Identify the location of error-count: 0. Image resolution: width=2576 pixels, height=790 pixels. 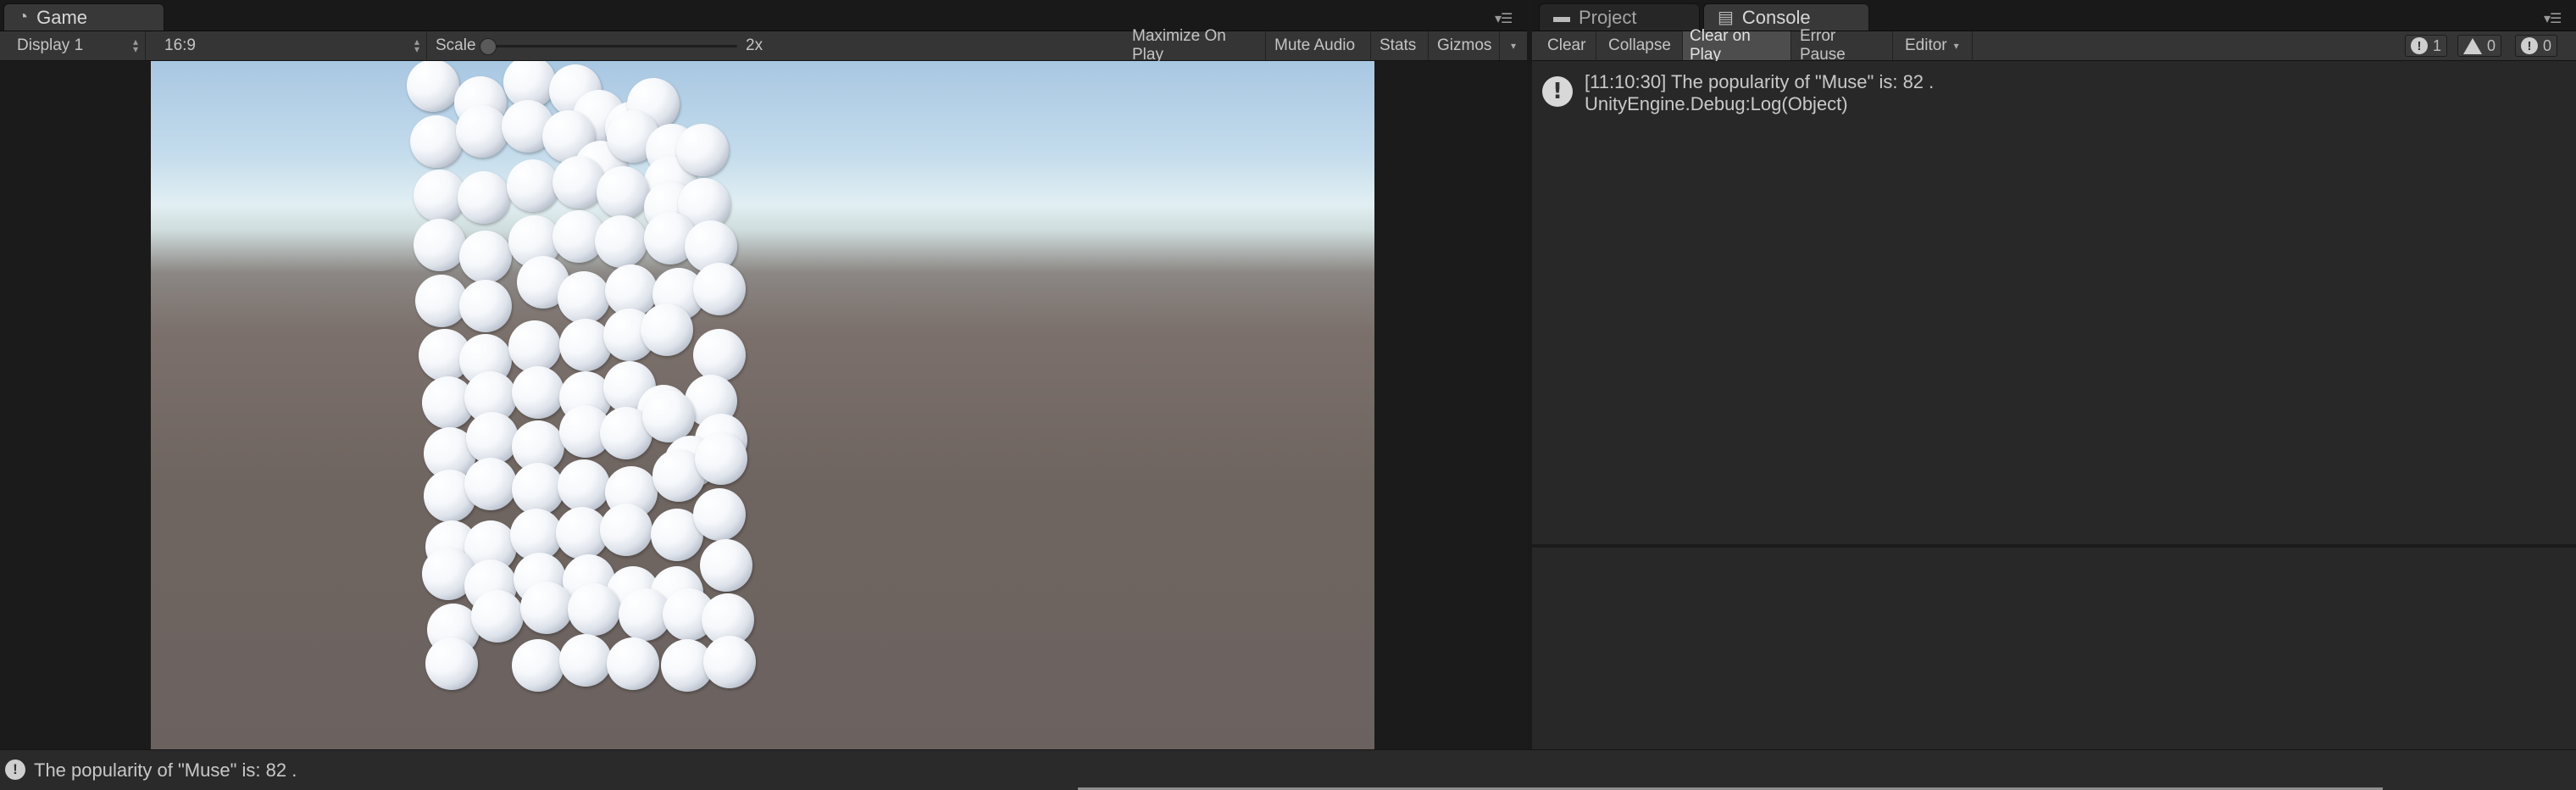
(2547, 45).